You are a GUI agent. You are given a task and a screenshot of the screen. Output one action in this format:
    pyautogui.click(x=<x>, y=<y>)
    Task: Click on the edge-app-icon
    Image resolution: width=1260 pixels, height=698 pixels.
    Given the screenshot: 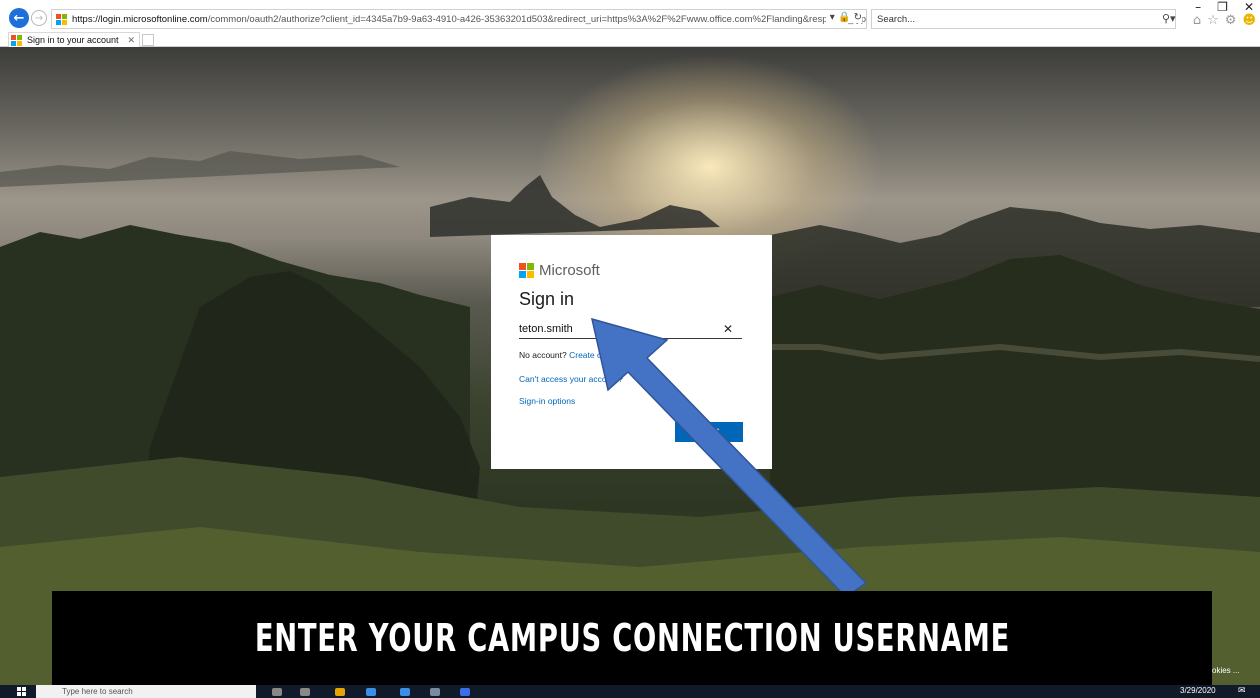 What is the action you would take?
    pyautogui.click(x=371, y=692)
    